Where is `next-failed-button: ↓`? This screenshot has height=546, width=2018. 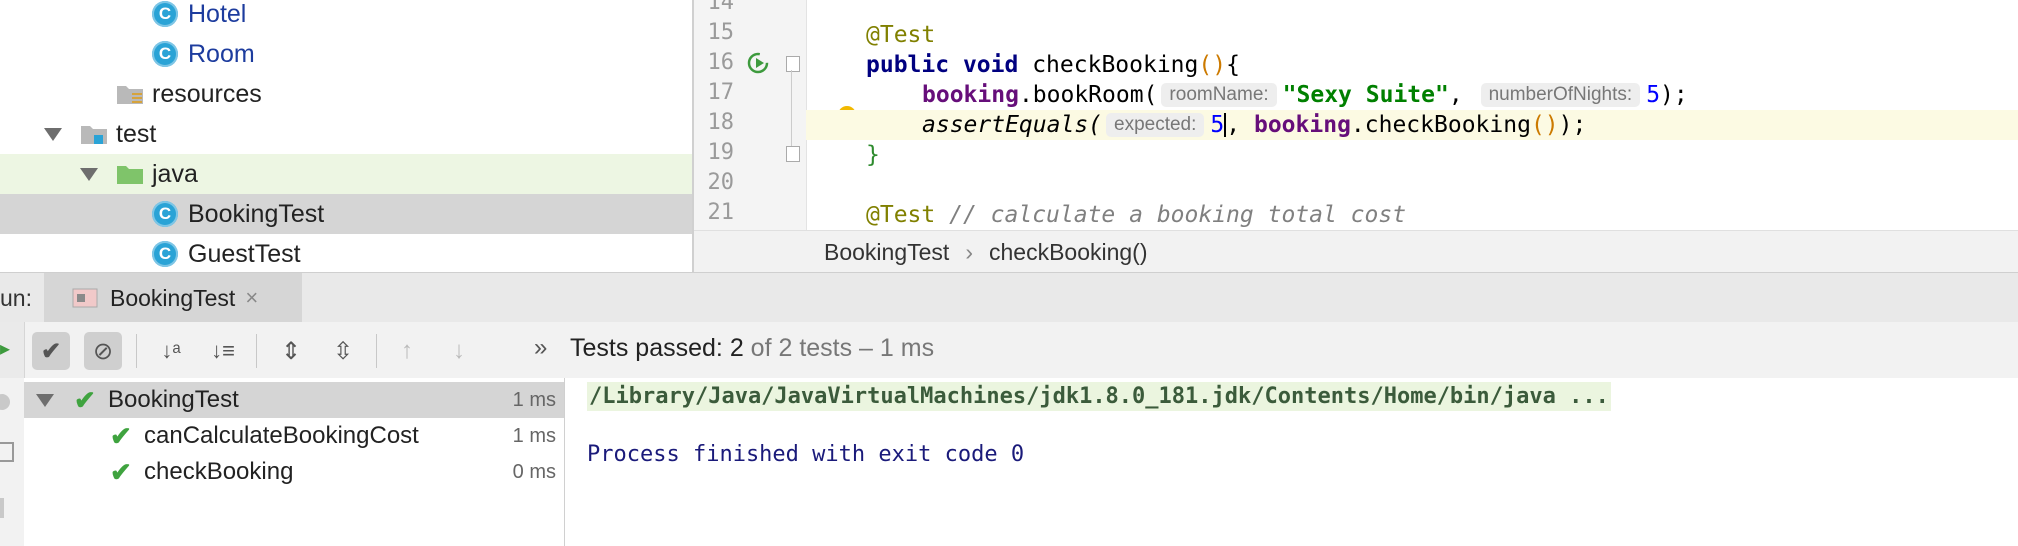
next-failed-button: ↓ is located at coordinates (459, 351).